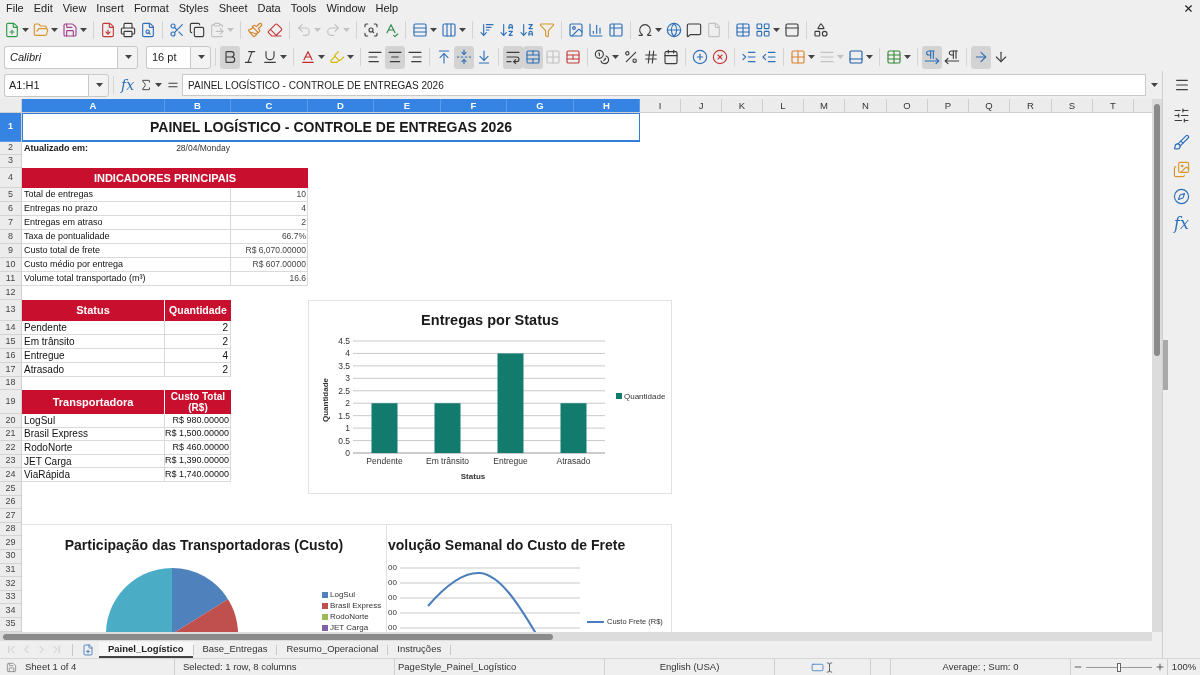  What do you see at coordinates (233, 8) in the screenshot?
I see `menu-item: Sheet` at bounding box center [233, 8].